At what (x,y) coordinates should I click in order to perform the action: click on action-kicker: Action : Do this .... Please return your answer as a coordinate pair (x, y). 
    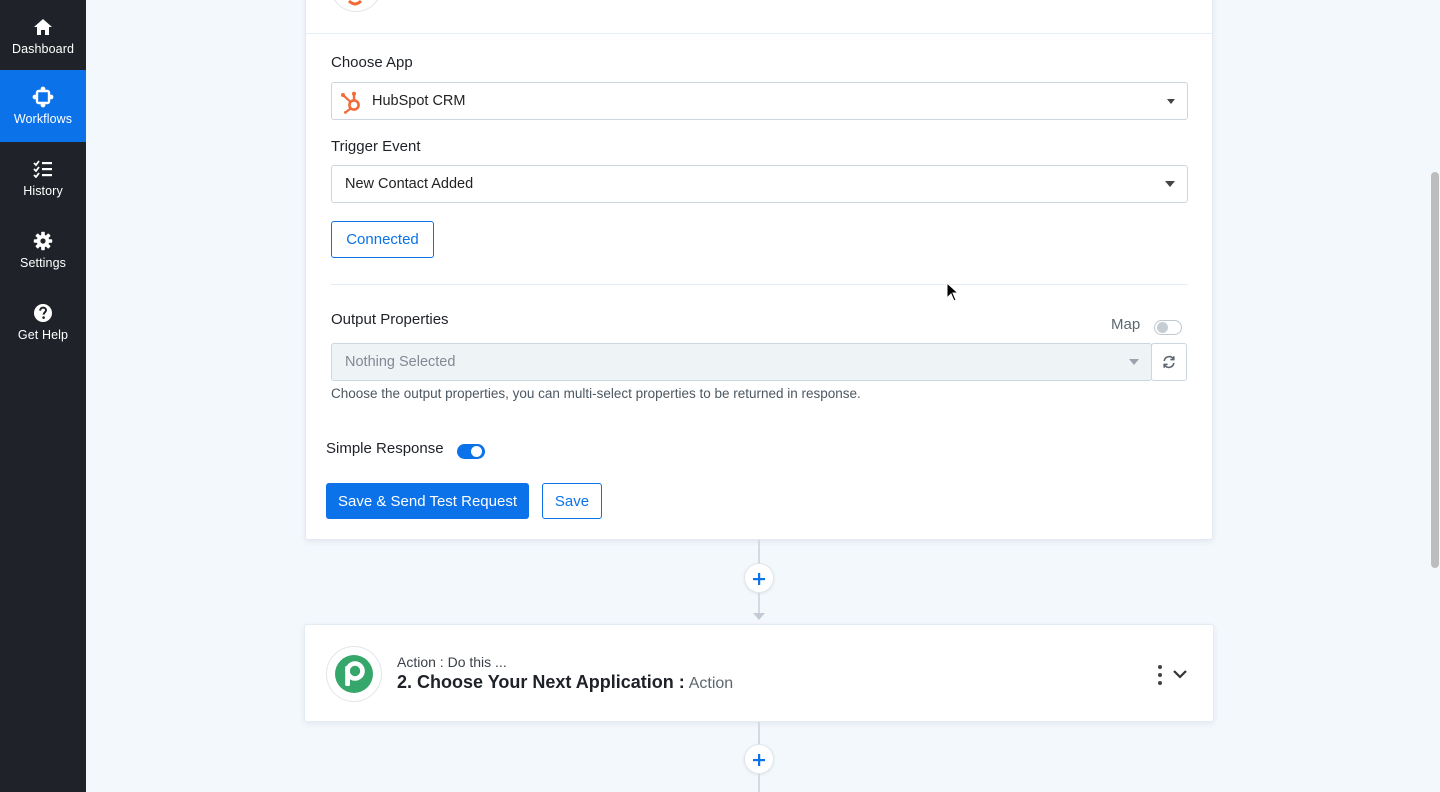
    Looking at the image, I should click on (452, 662).